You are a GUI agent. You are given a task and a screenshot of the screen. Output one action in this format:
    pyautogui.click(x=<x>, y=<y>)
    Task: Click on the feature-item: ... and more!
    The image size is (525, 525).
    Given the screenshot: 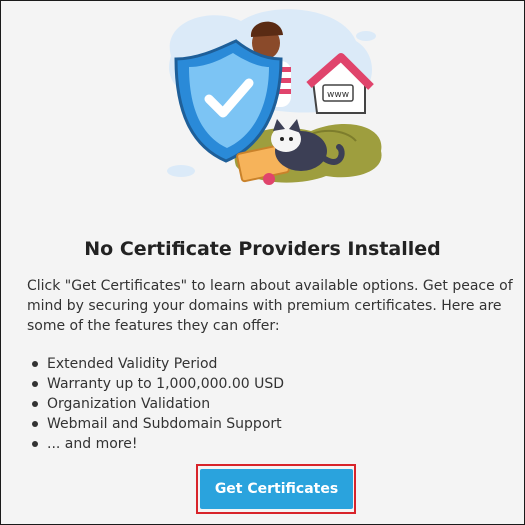 What is the action you would take?
    pyautogui.click(x=262, y=444)
    